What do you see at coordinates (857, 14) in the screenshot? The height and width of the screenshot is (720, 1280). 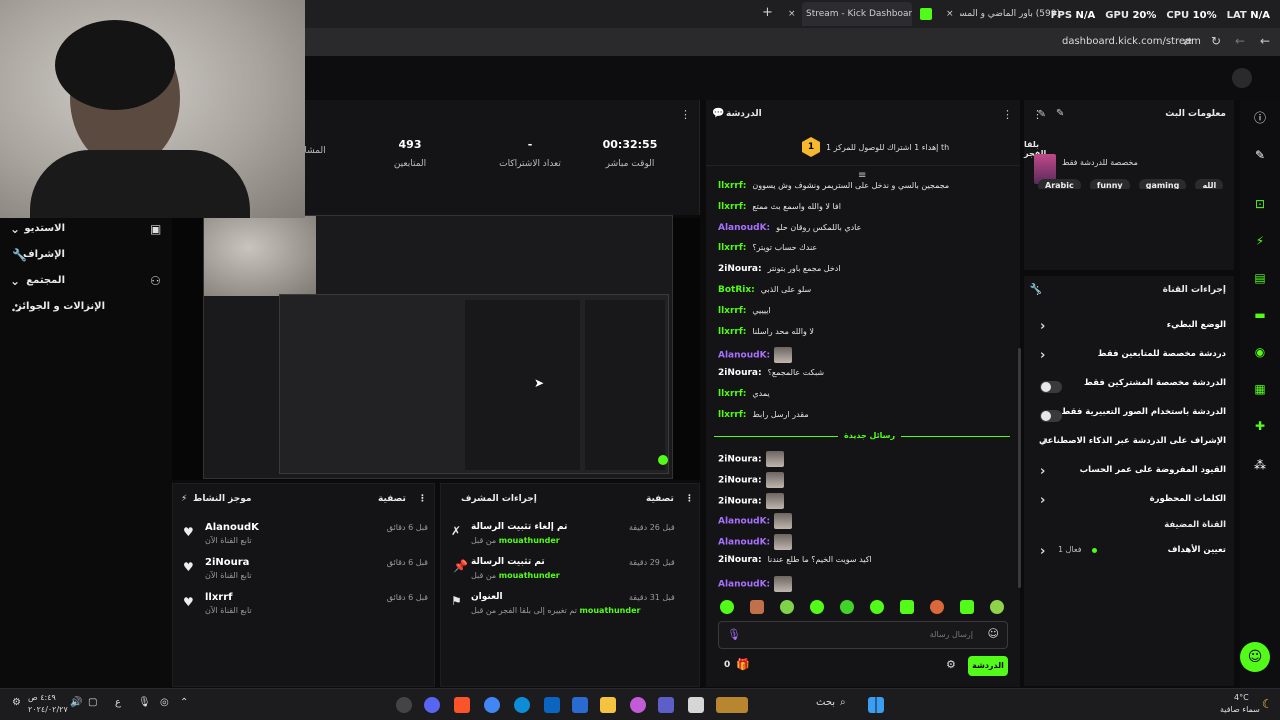 I see `tab-kick-dashboard: Stream - Kick Dashboard` at bounding box center [857, 14].